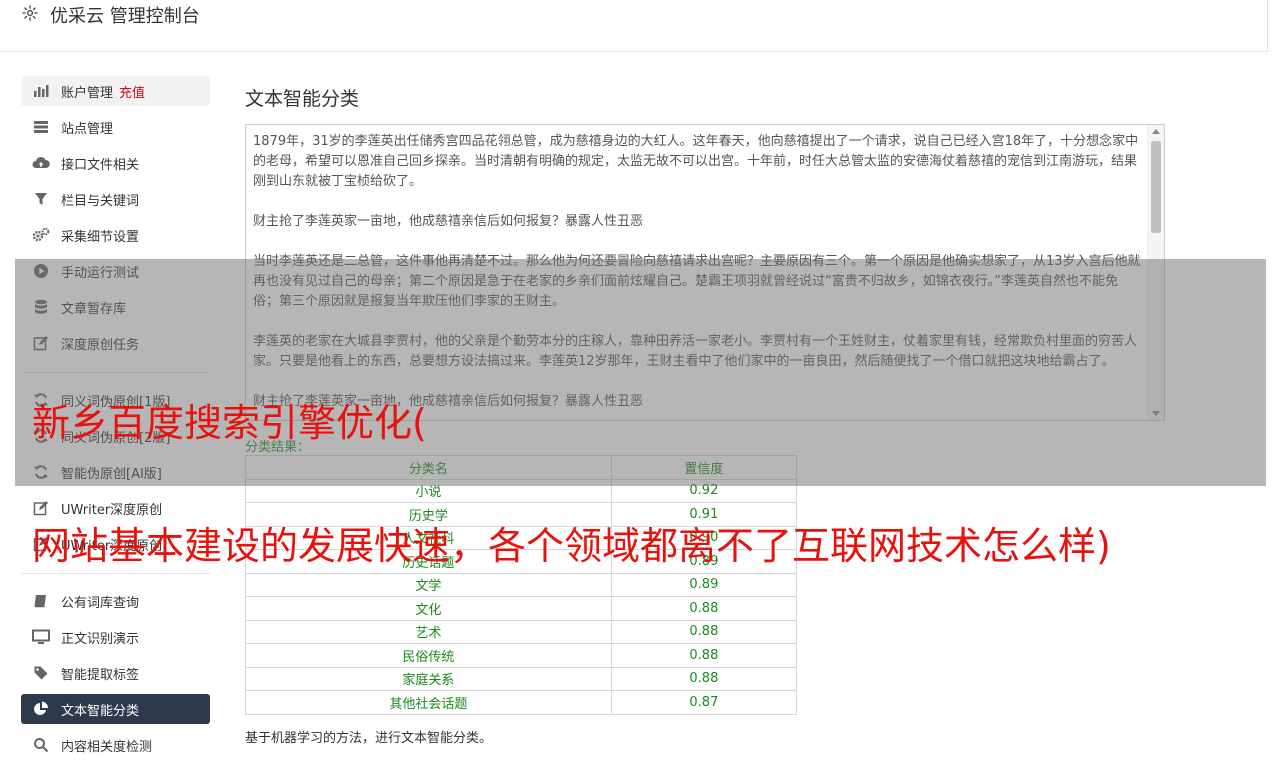  What do you see at coordinates (41, 637) in the screenshot?
I see `monitor-icon` at bounding box center [41, 637].